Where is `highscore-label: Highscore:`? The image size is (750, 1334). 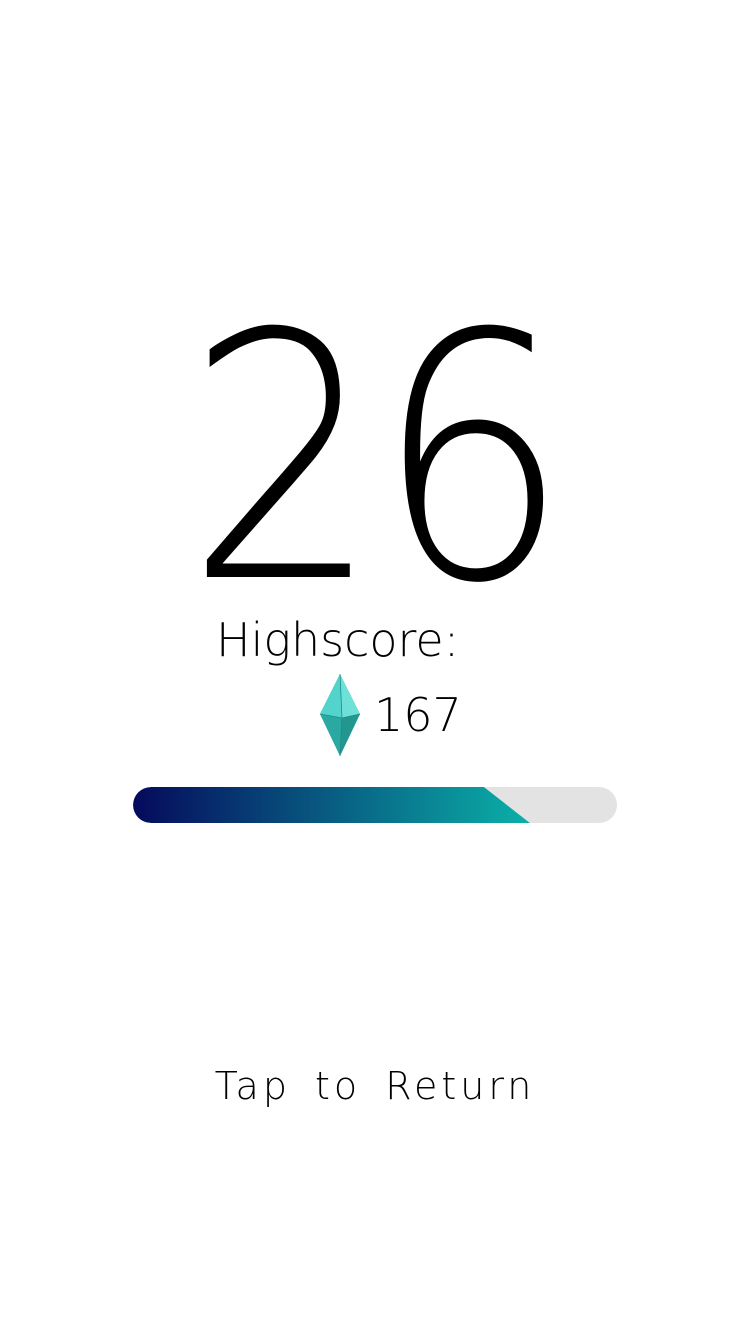 highscore-label: Highscore: is located at coordinates (338, 640).